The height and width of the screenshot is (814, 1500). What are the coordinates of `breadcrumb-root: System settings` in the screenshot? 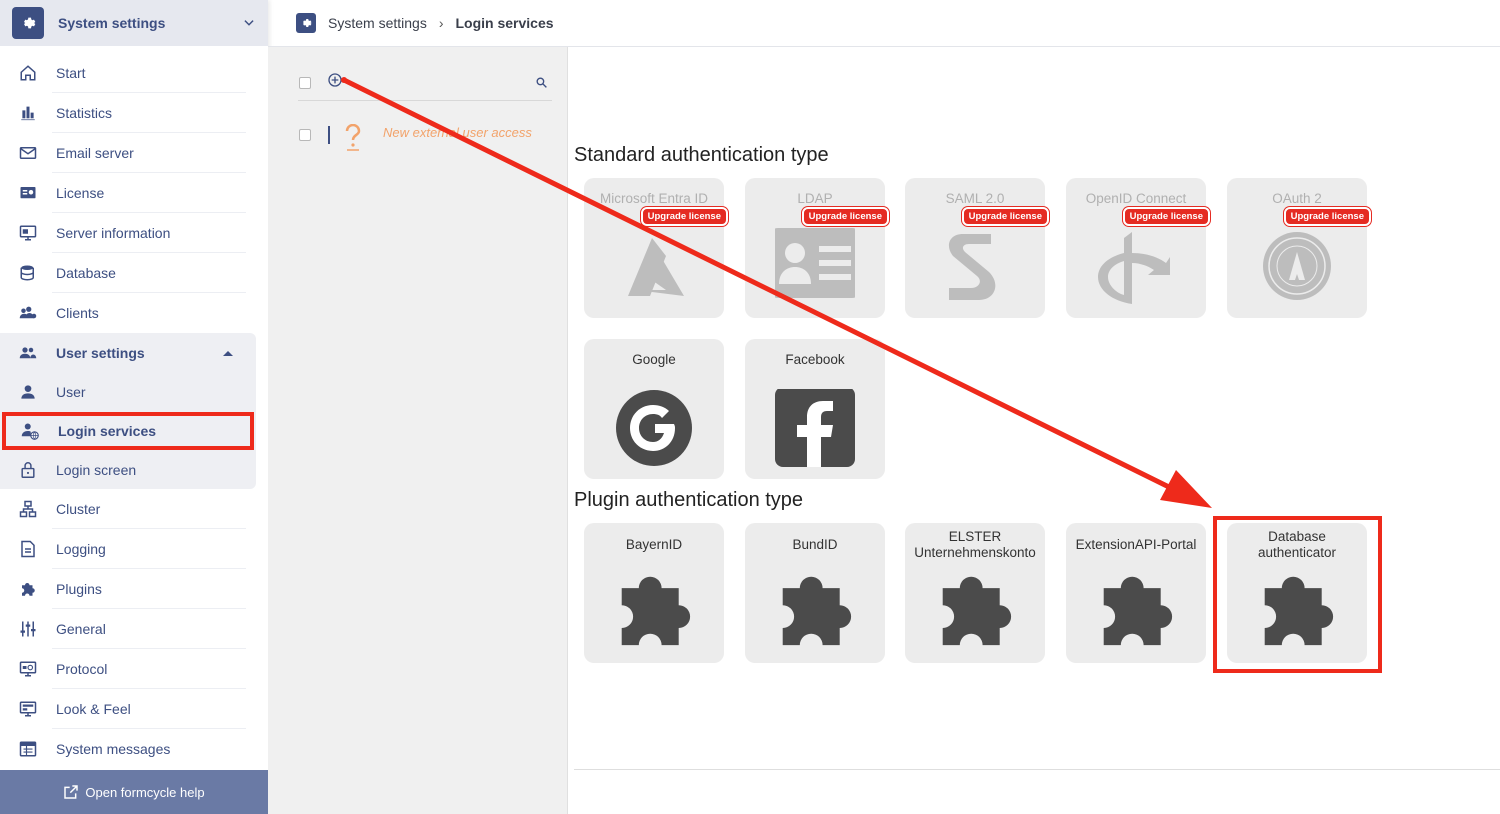 It's located at (377, 23).